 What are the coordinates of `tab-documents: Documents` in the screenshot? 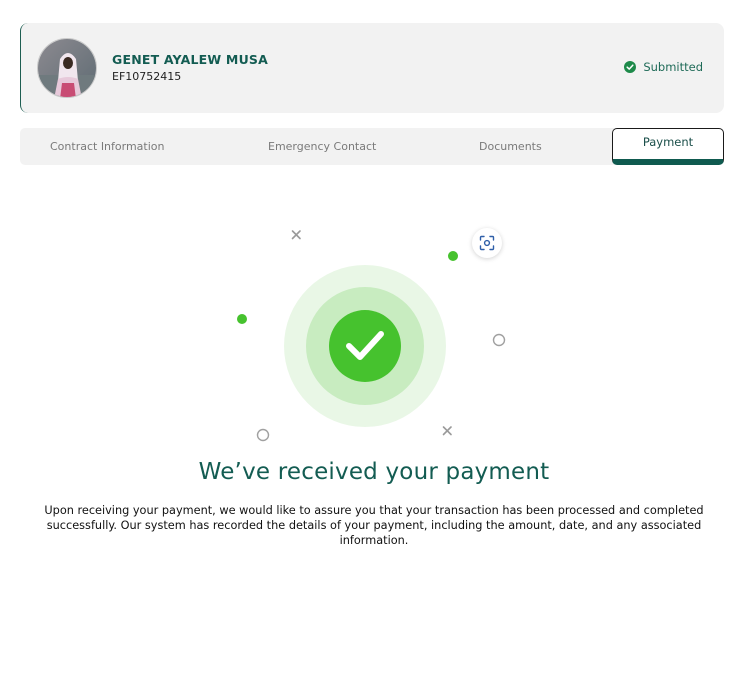 It's located at (510, 146).